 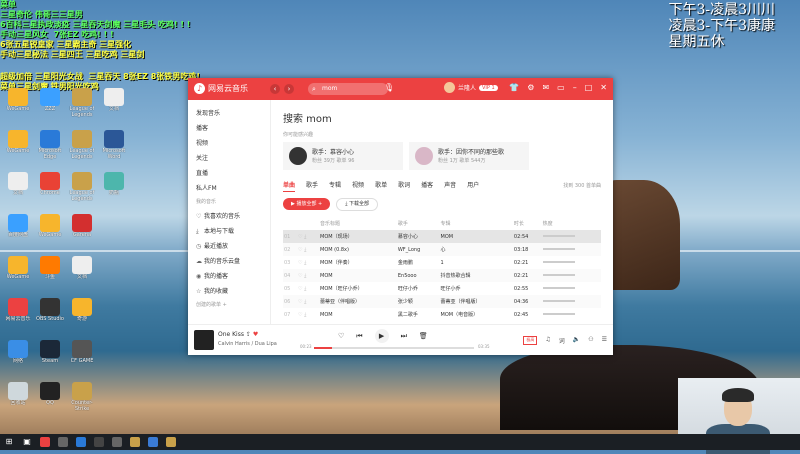 I want to click on desktop-icon: Counter-Strike, so click(x=82, y=400).